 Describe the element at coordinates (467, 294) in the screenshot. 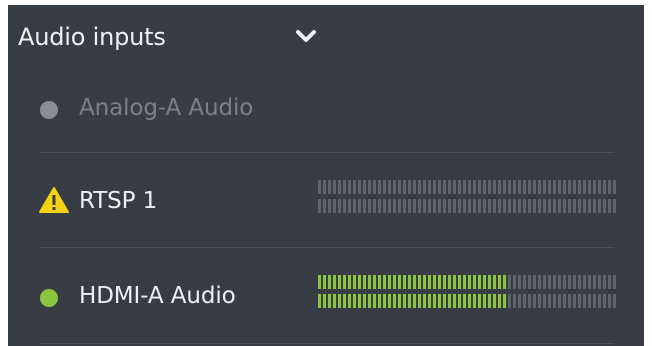

I see `audio-level-meter` at that location.